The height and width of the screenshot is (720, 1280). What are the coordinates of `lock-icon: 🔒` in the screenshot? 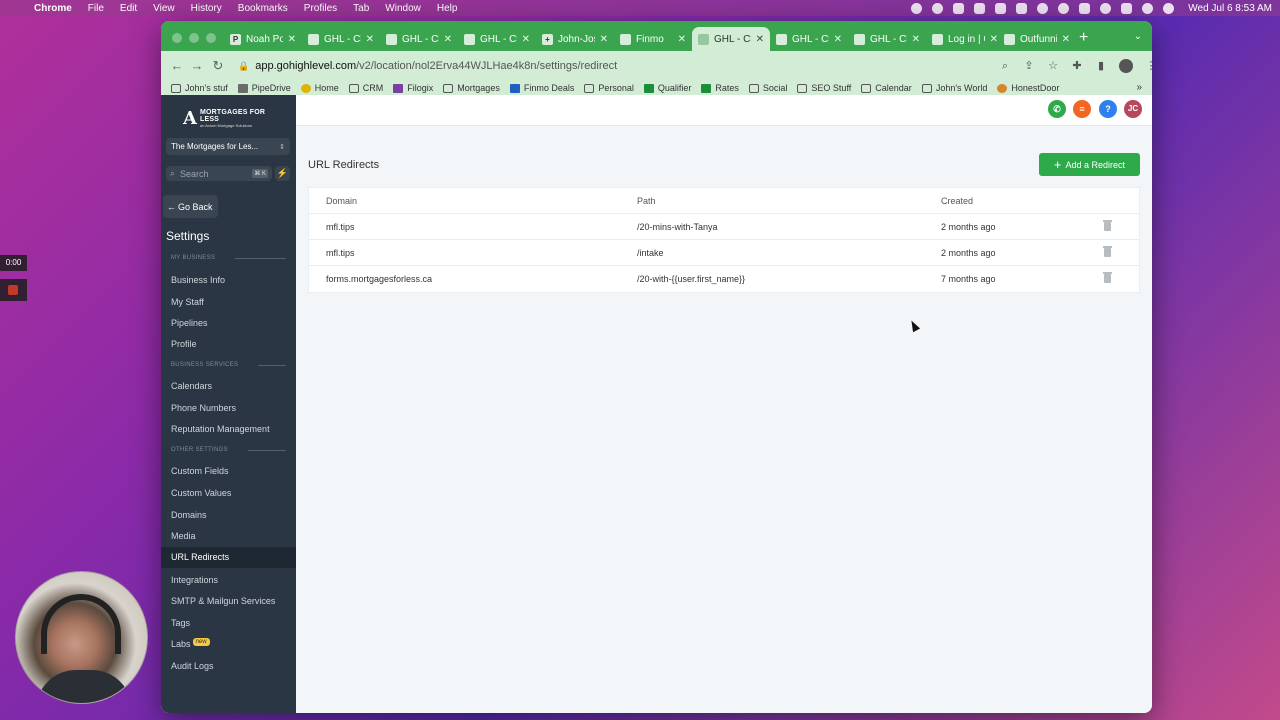 It's located at (243, 66).